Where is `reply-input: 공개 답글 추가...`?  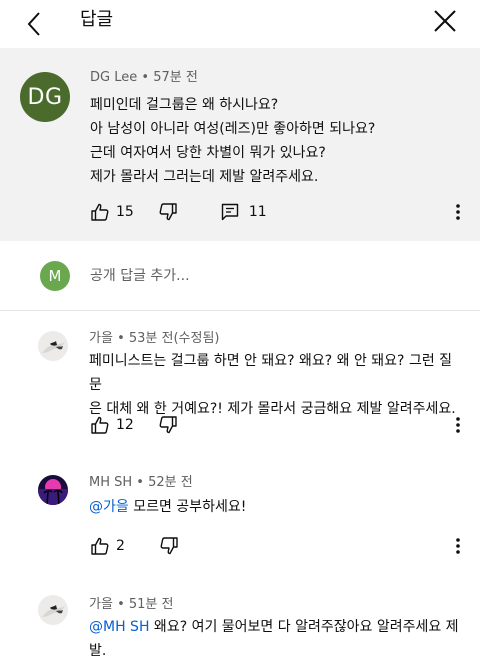
reply-input: 공개 답글 추가... is located at coordinates (140, 275).